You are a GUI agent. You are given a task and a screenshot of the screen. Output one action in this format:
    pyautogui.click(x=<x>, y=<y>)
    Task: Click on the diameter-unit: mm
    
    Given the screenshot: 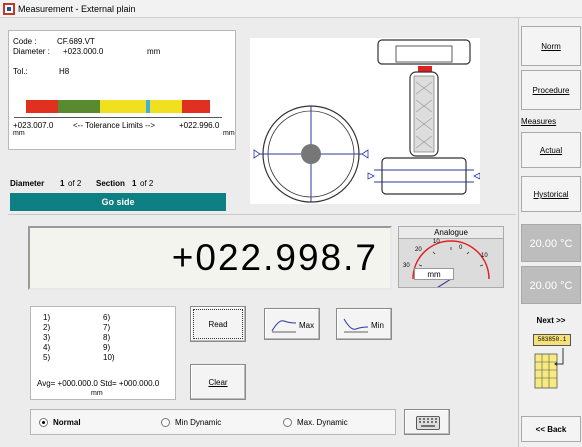 What is the action you would take?
    pyautogui.click(x=154, y=51)
    